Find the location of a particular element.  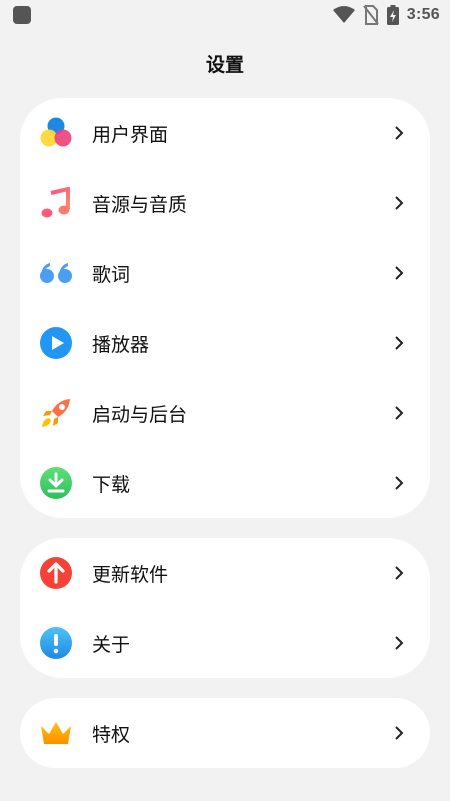

settings-item-privilege: 特权 is located at coordinates (225, 733).